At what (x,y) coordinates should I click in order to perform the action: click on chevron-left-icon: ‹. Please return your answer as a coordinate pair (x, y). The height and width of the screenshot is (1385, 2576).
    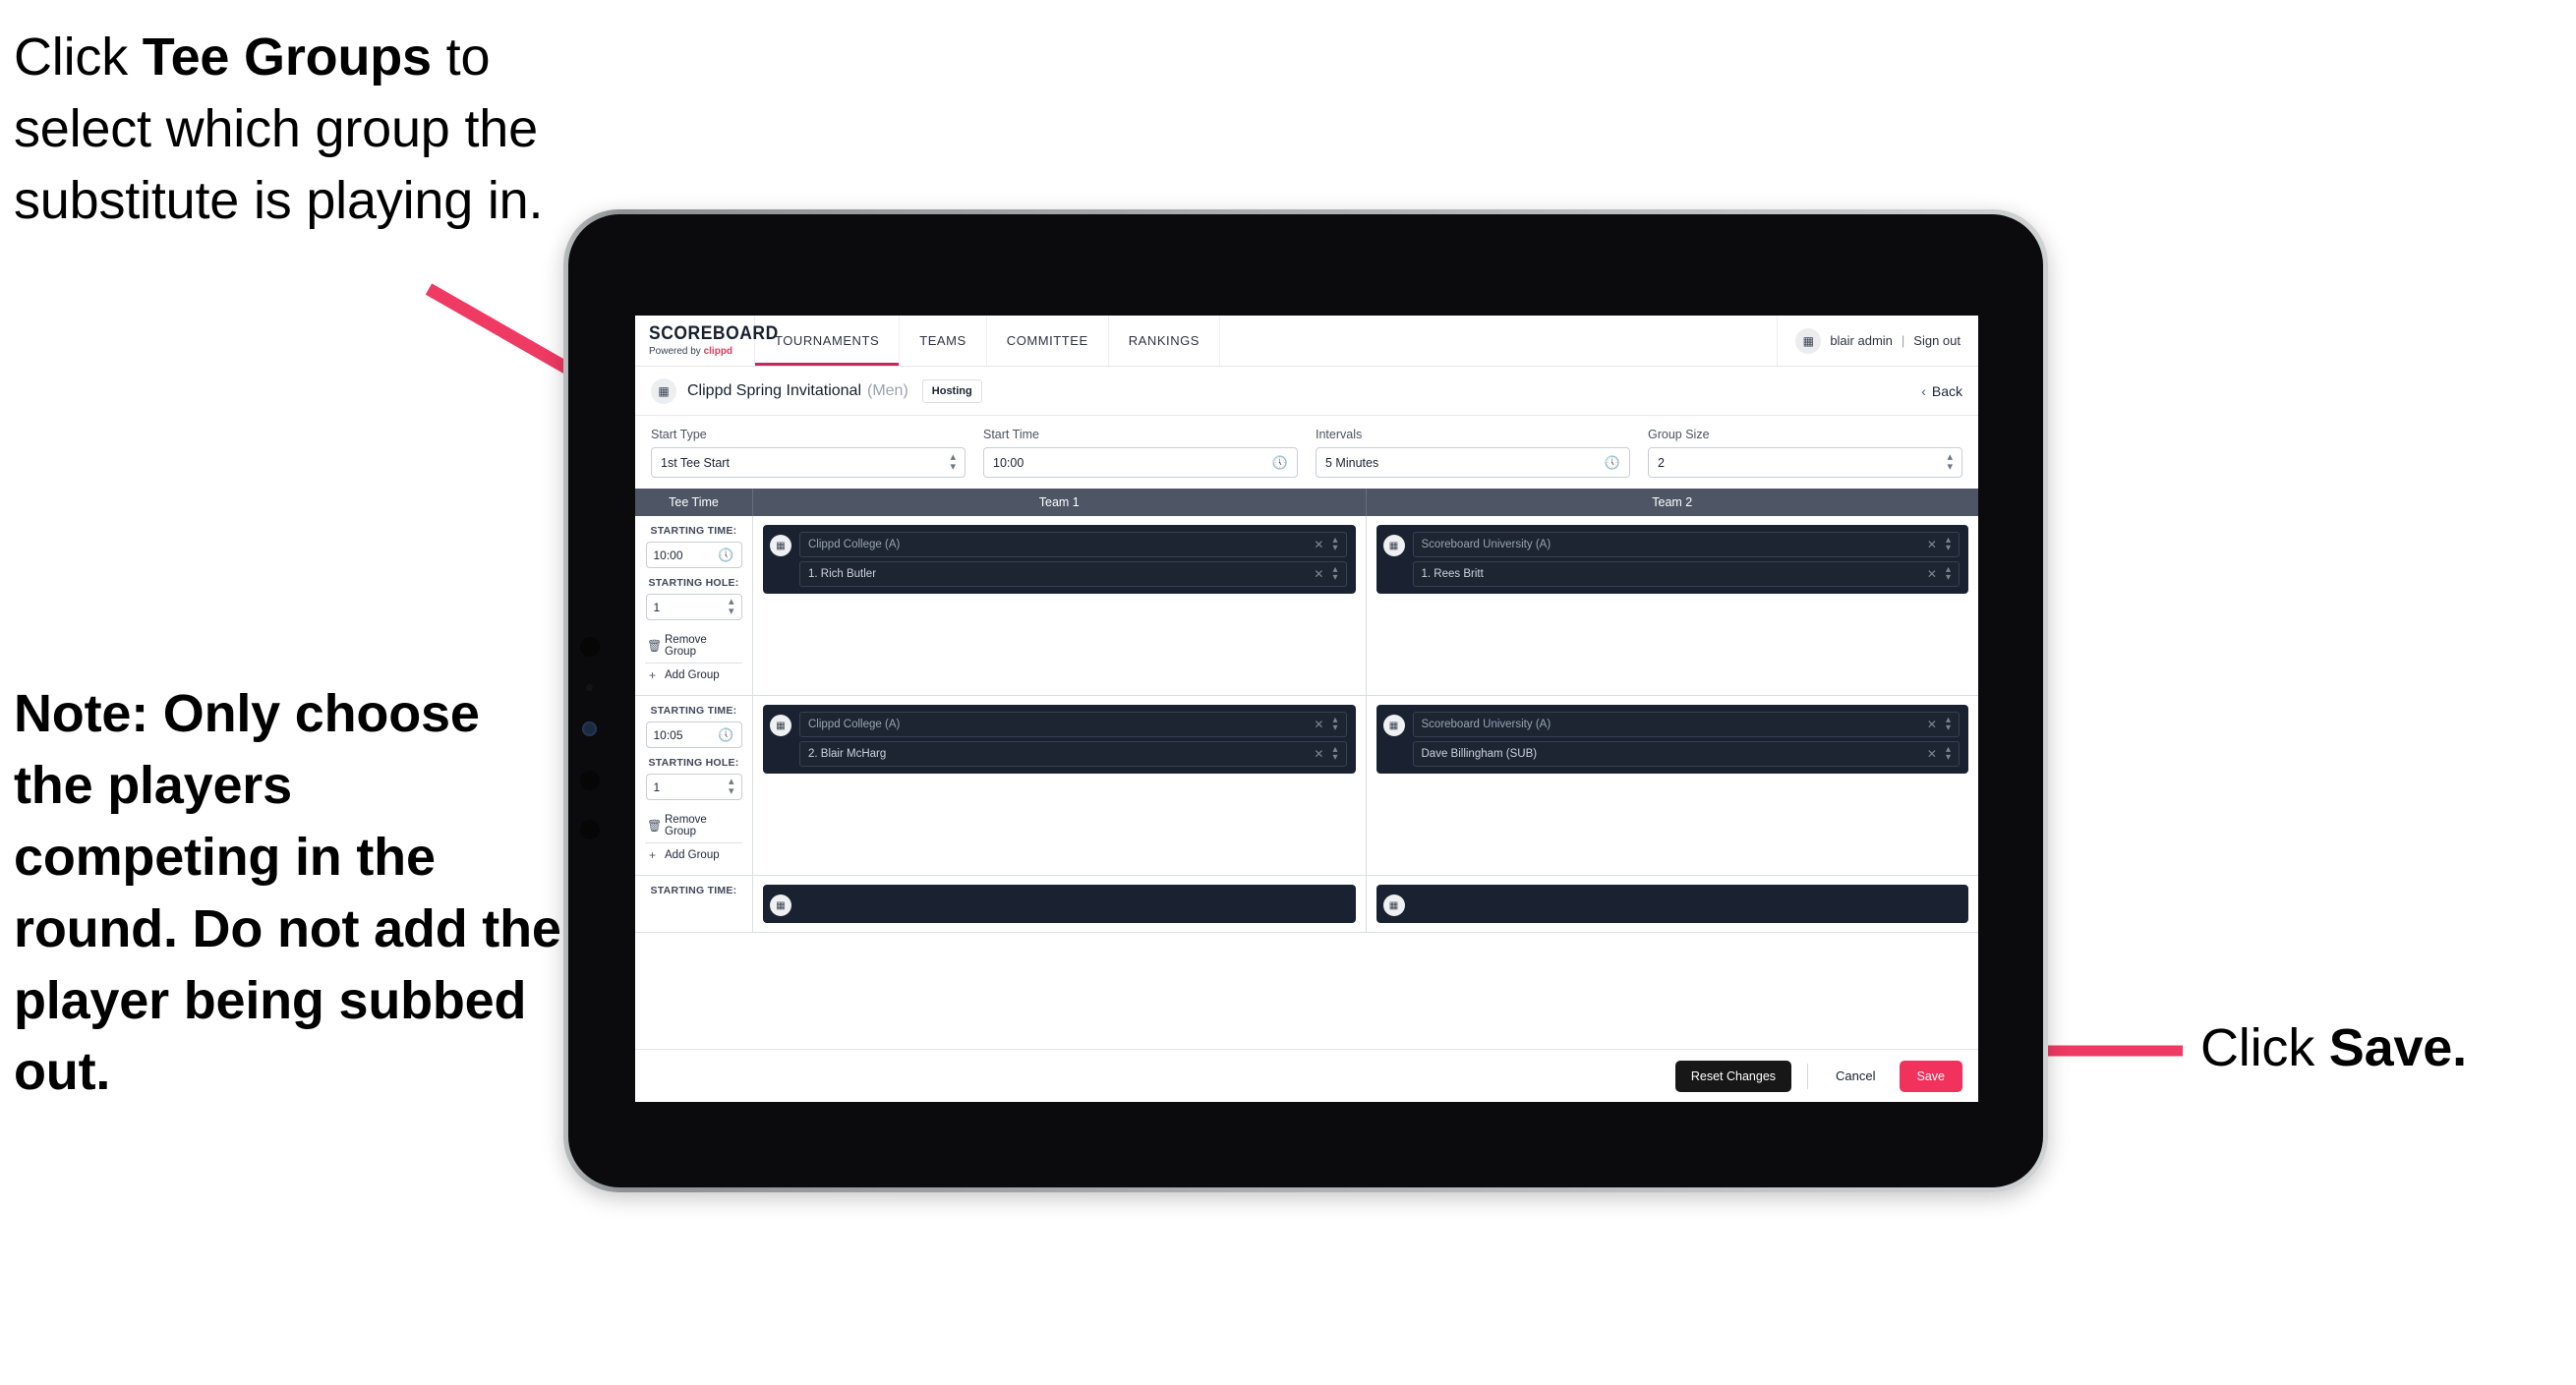
    Looking at the image, I should click on (1923, 390).